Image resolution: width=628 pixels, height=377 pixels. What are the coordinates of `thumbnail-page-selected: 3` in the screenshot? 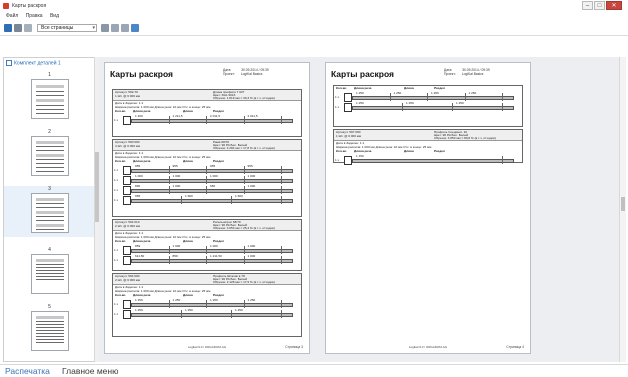 It's located at (49, 211).